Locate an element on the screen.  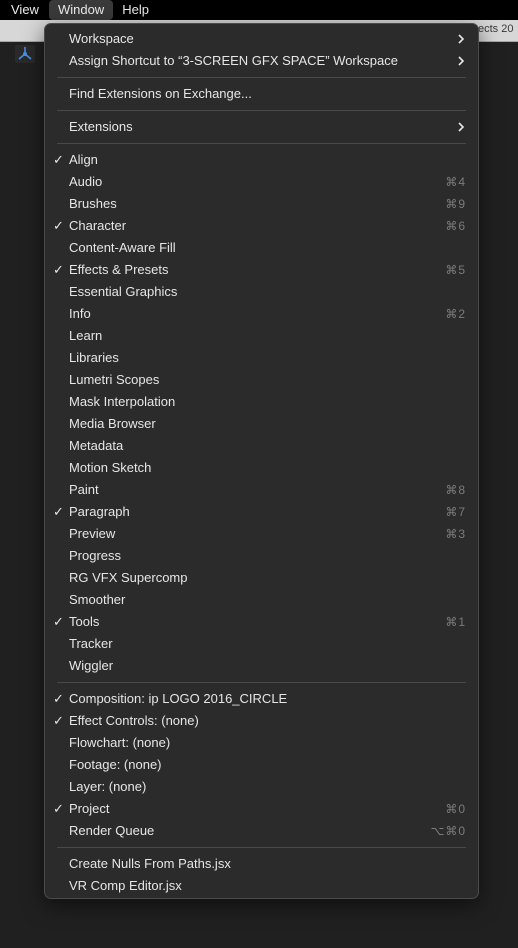
menu-item-media-browser: Media Browser is located at coordinates (261, 424).